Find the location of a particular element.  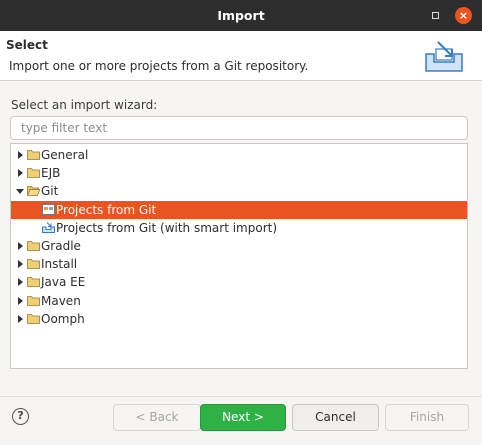

tree-item: General is located at coordinates (239, 155).